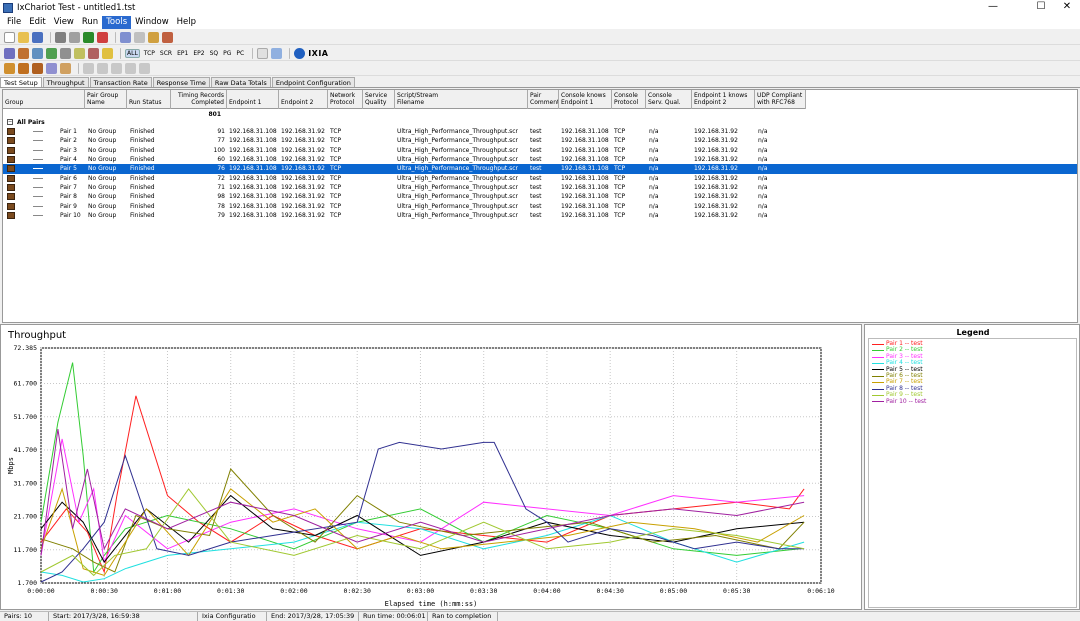 The width and height of the screenshot is (1080, 621). I want to click on open-folder-icon, so click(23, 37).